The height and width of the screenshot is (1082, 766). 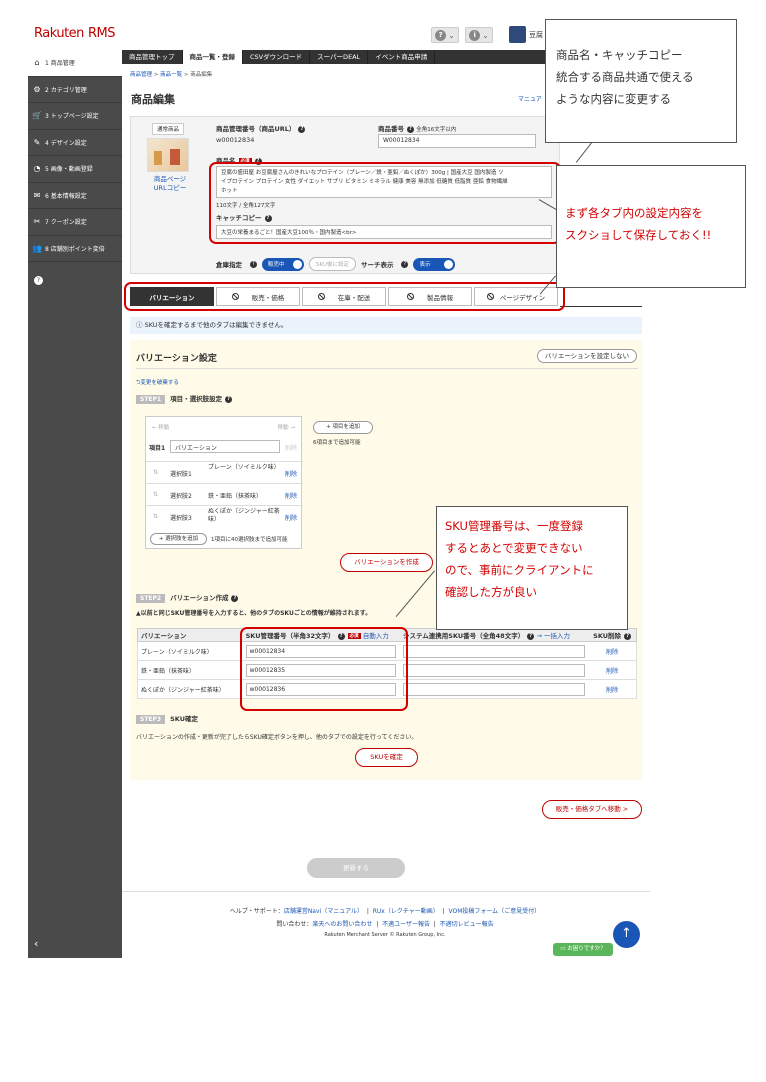 I want to click on step2-header: STEP2 バリエーション作成?, so click(x=187, y=597).